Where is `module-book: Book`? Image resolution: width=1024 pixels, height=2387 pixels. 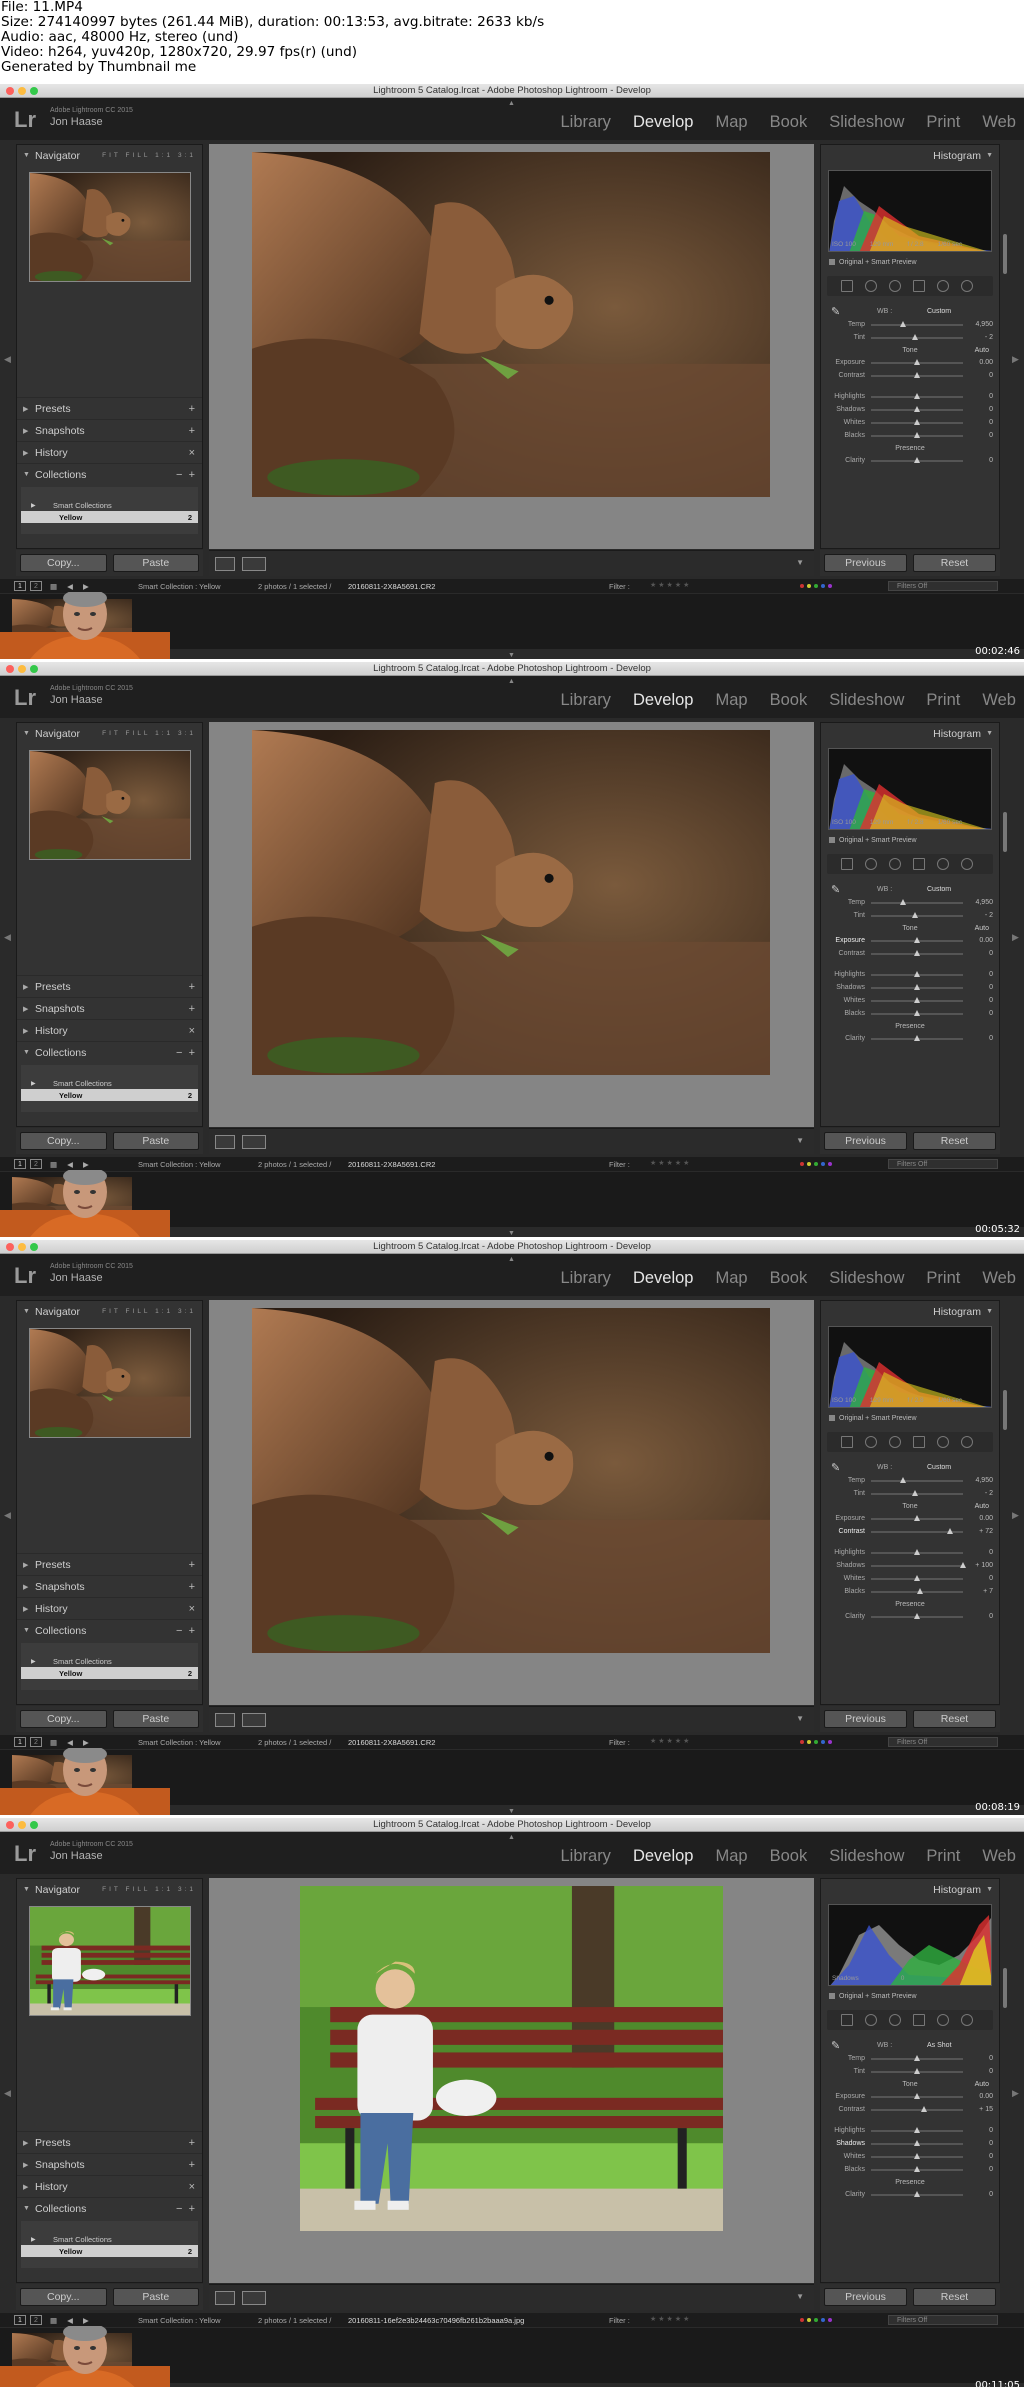 module-book: Book is located at coordinates (789, 122).